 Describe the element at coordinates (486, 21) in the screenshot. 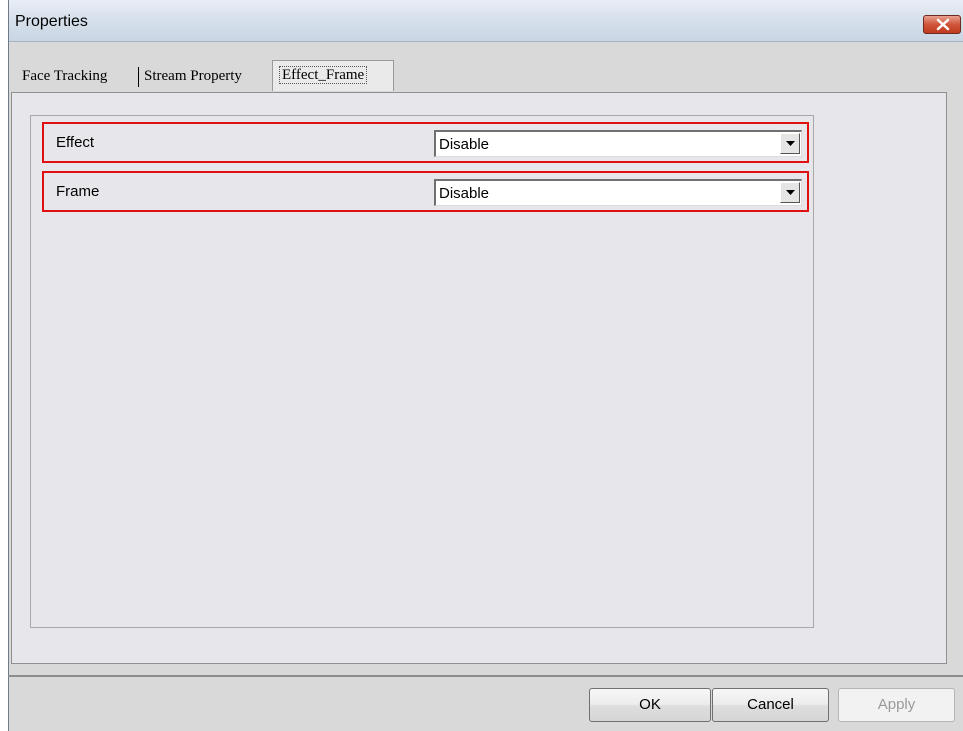

I see `title-bar: Properties` at that location.